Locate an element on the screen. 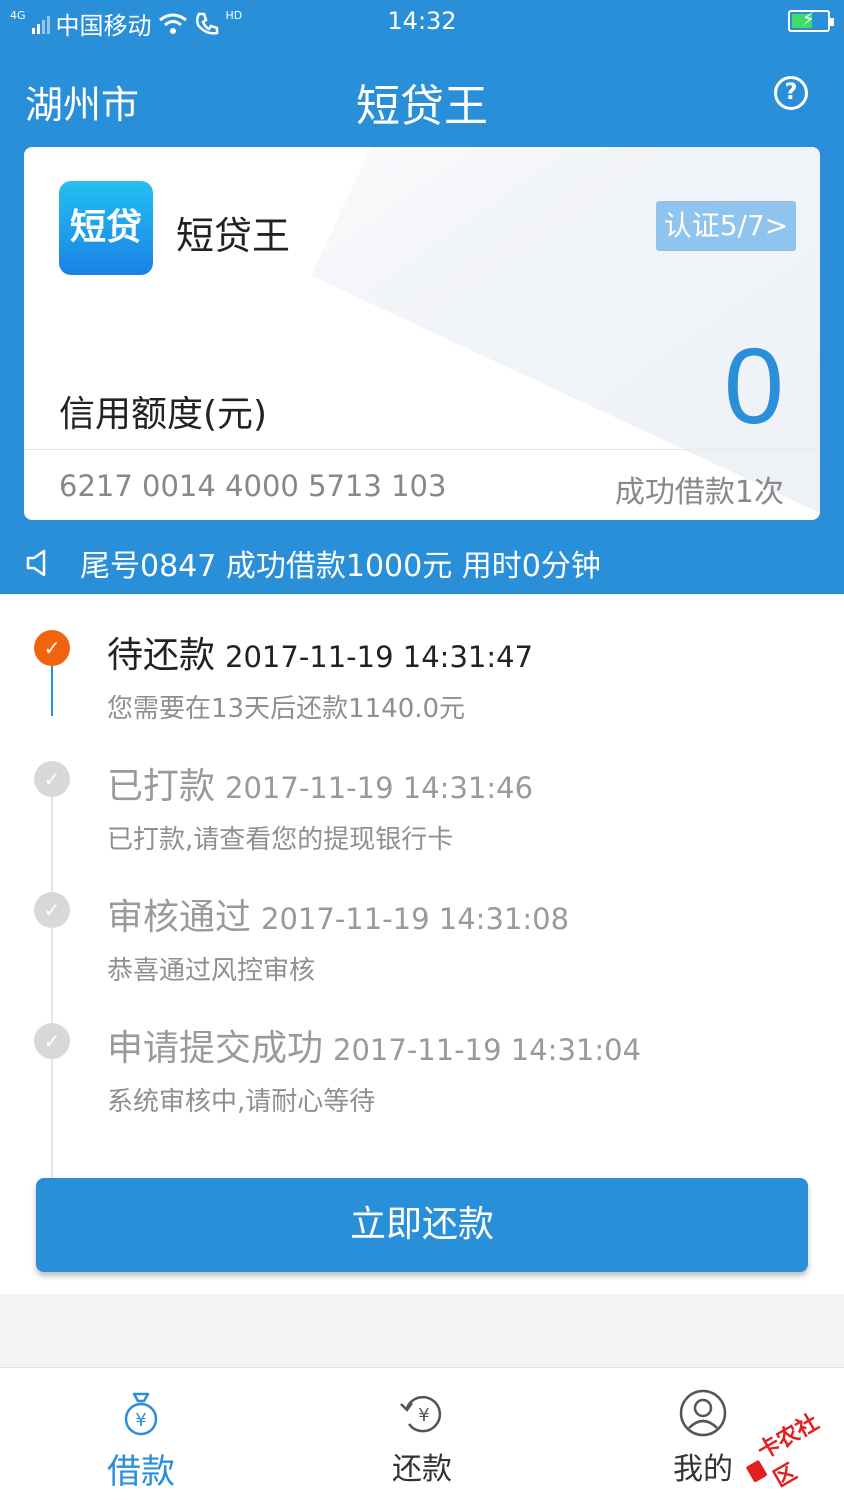 The height and width of the screenshot is (1500, 844). timeline-title: 已打款 2017-11-19 14:31:46 is located at coordinates (320, 783).